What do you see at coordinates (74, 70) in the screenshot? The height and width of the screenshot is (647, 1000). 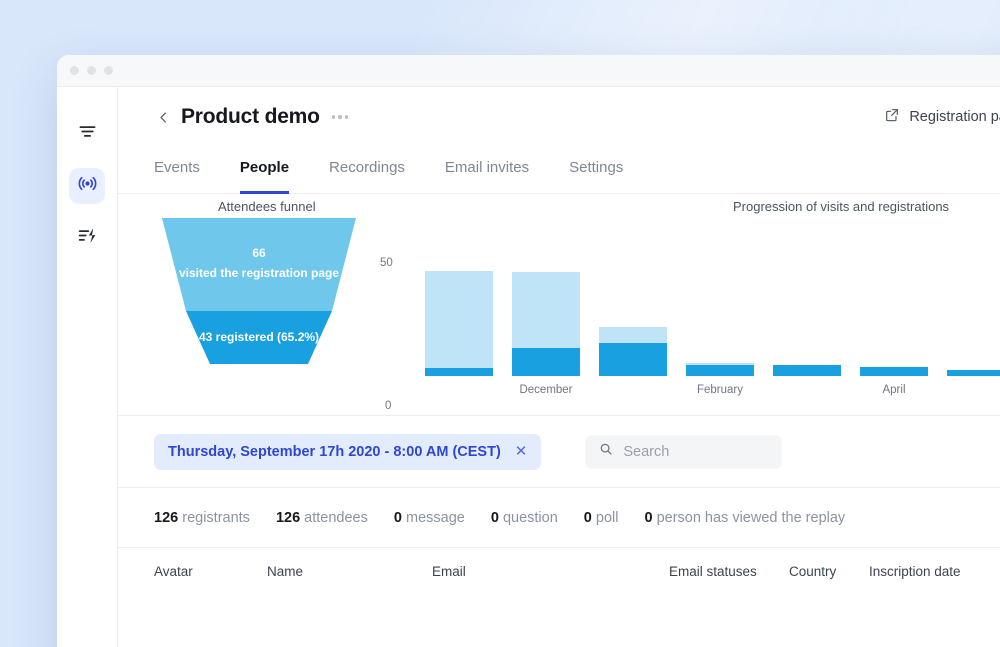 I see `window-close-button` at bounding box center [74, 70].